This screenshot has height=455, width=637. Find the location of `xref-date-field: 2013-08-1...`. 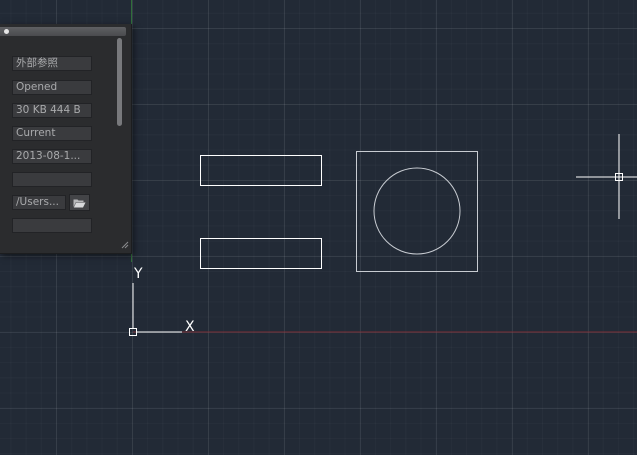

xref-date-field: 2013-08-1... is located at coordinates (52, 156).